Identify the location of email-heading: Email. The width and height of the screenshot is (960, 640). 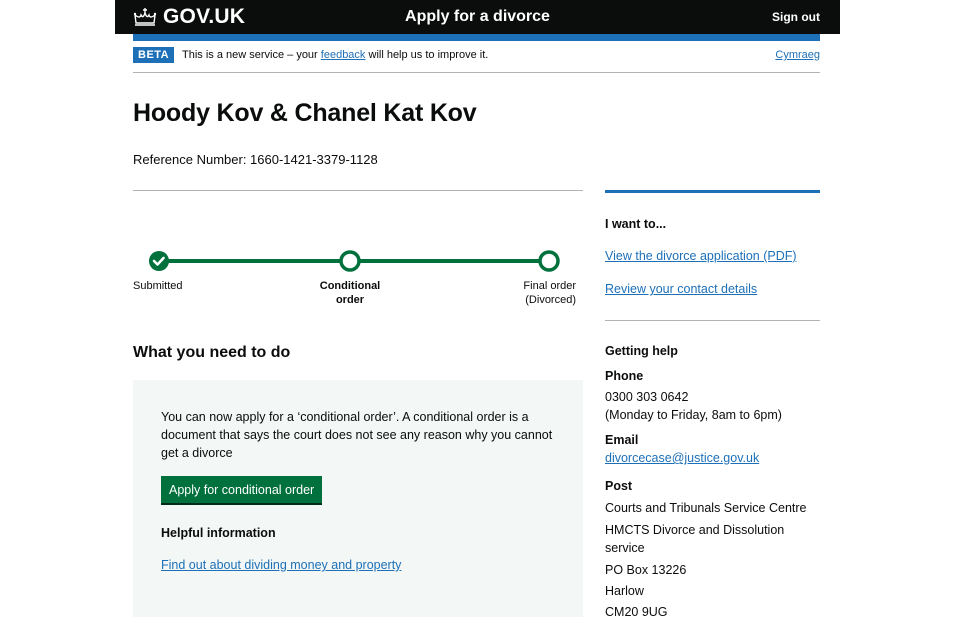
(622, 440).